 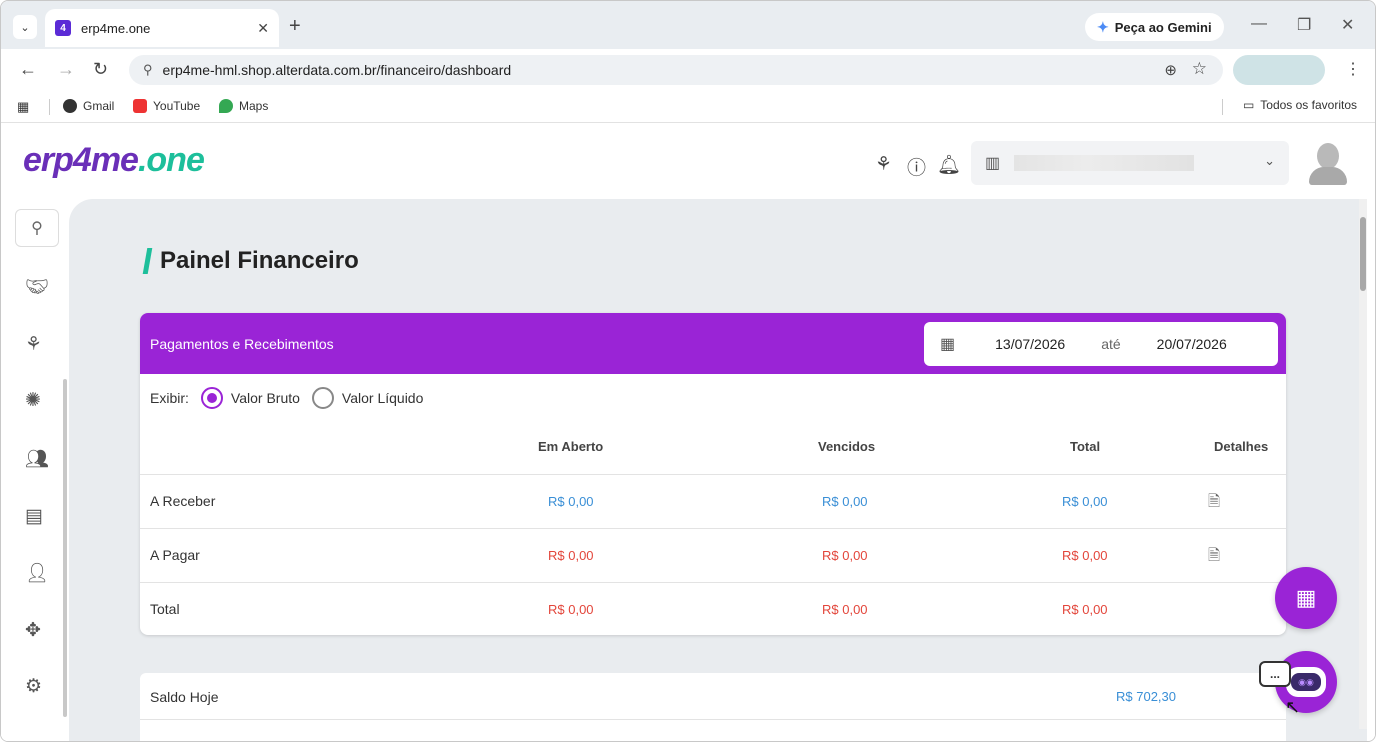 What do you see at coordinates (993, 163) in the screenshot?
I see `building-icon: ▥` at bounding box center [993, 163].